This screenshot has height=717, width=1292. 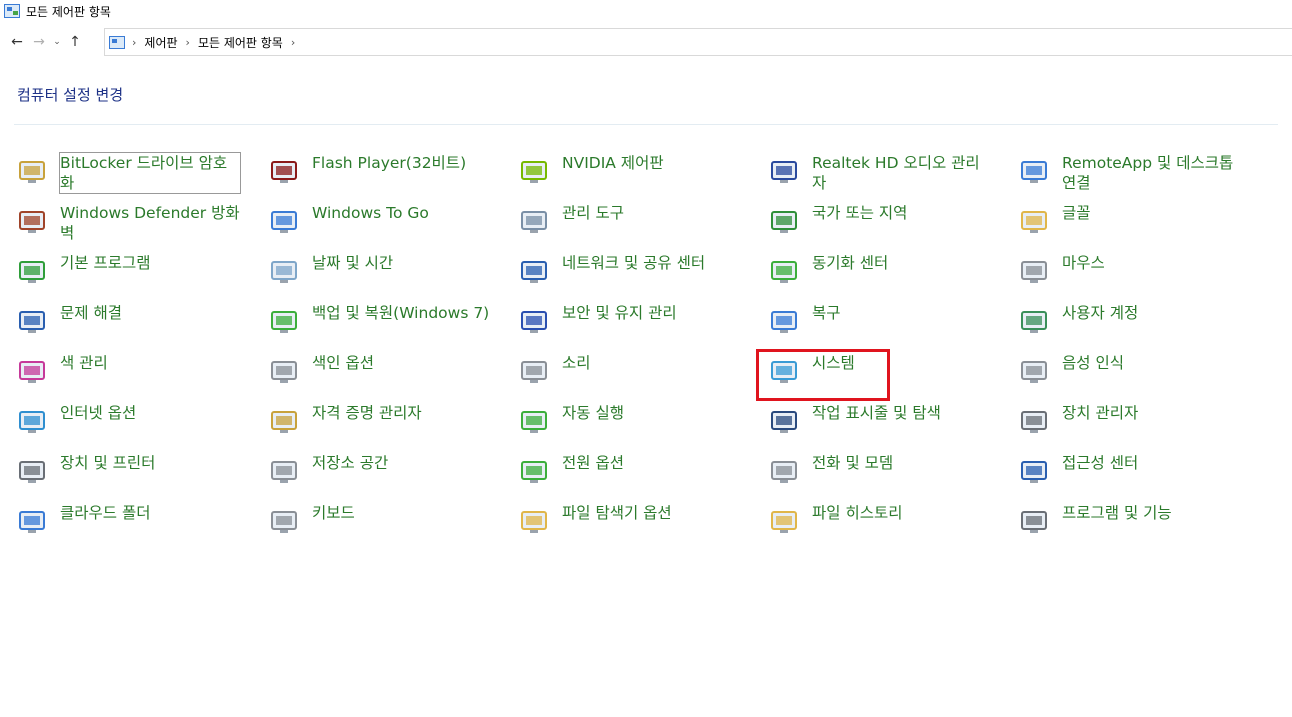 What do you see at coordinates (902, 413) in the screenshot?
I see `control-panel-item-label: 작업 표시줄 및 탐색` at bounding box center [902, 413].